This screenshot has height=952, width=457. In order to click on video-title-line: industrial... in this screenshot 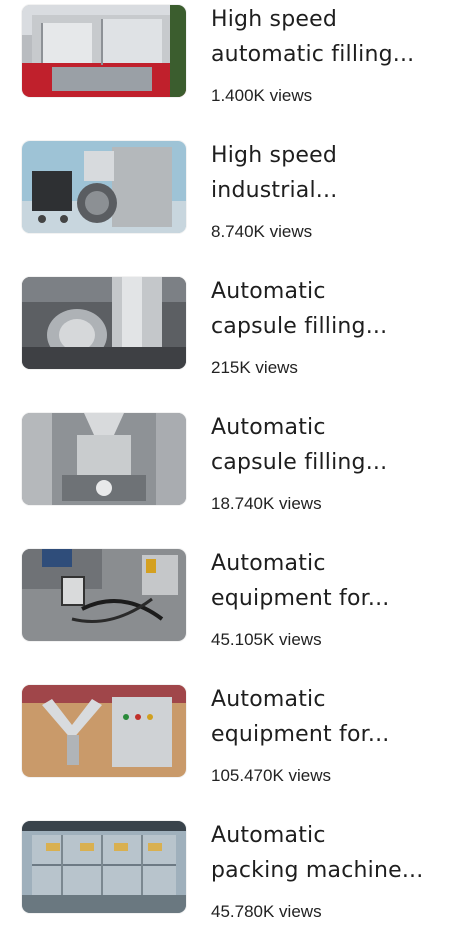, I will do `click(274, 190)`.